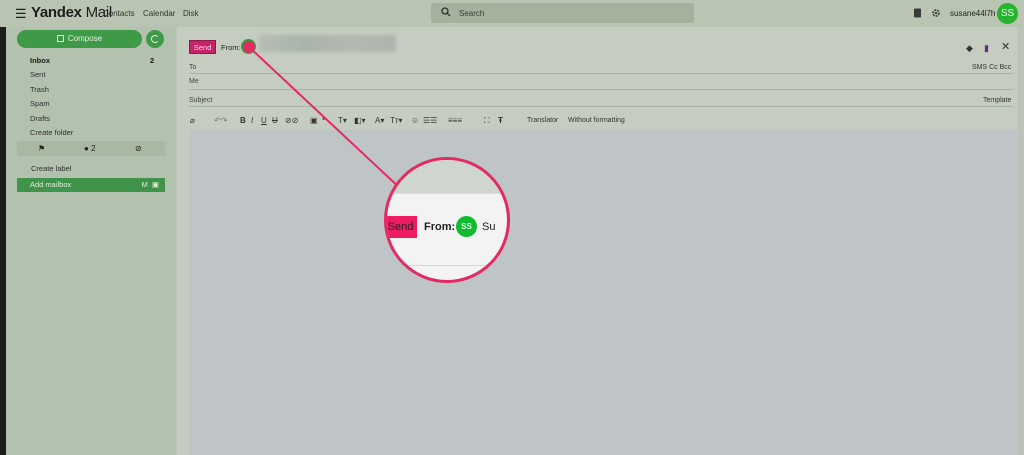  I want to click on image-icon: ▣, so click(314, 120).